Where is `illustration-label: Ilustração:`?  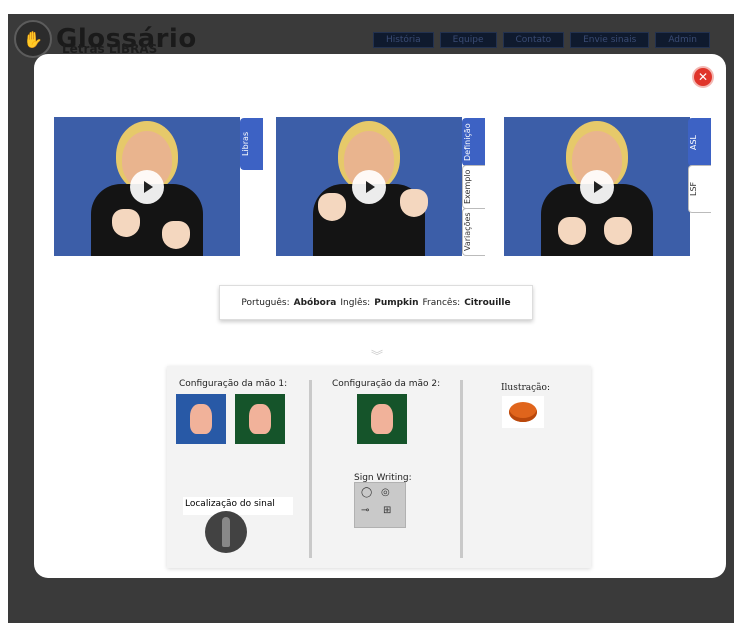
illustration-label: Ilustração: is located at coordinates (525, 388).